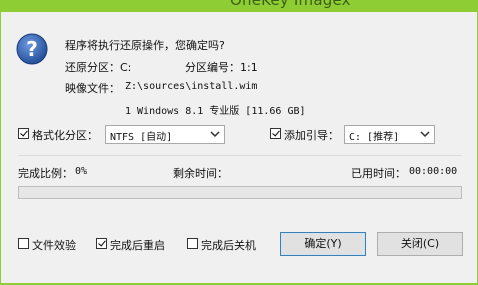 The width and height of the screenshot is (478, 285). I want to click on format-partition-checkbox, so click(23, 133).